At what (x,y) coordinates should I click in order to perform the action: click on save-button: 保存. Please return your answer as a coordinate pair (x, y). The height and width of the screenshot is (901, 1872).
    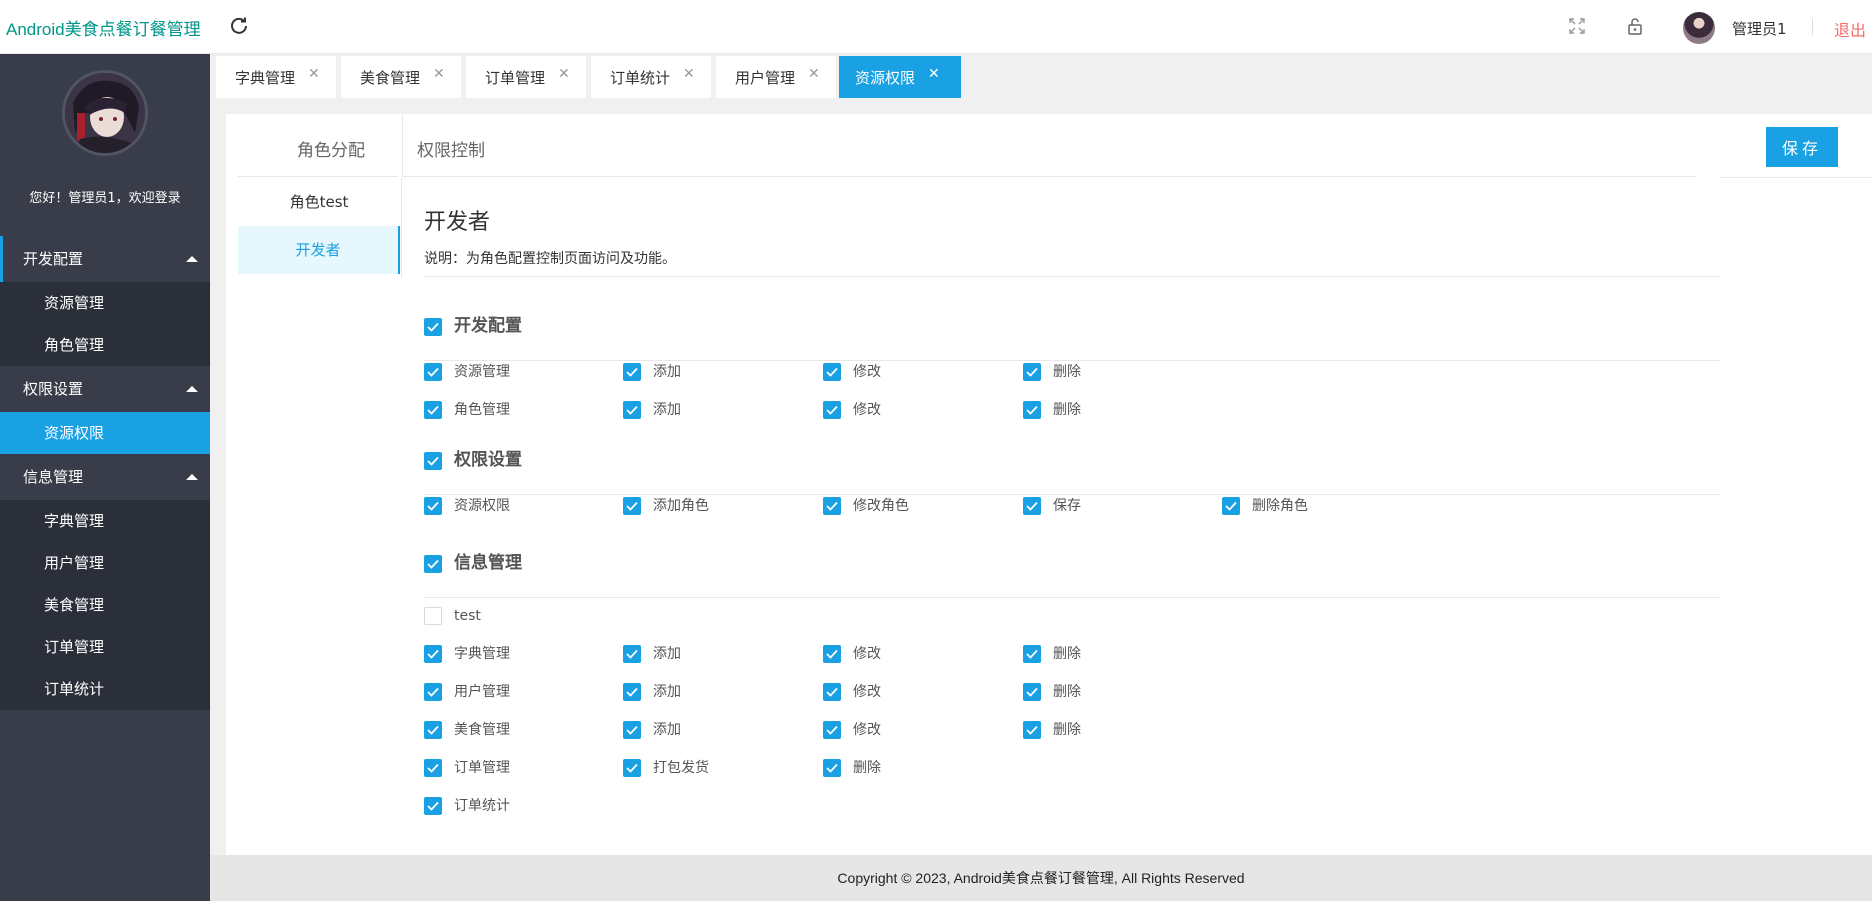
    Looking at the image, I should click on (1802, 147).